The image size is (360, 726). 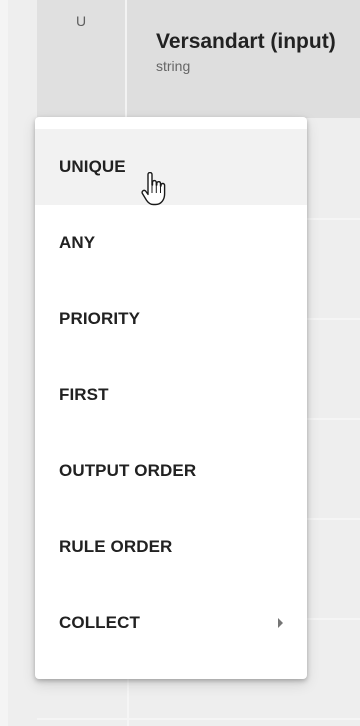 I want to click on menu-item-label: UNIQUE, so click(x=92, y=166).